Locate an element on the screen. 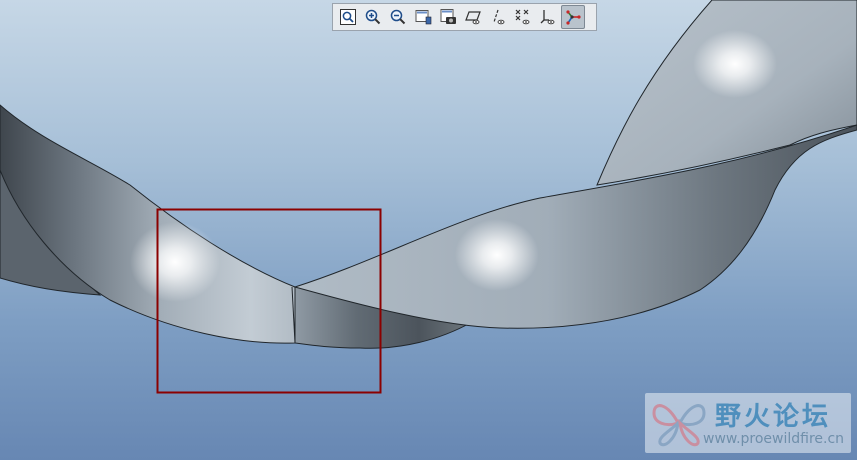 The width and height of the screenshot is (857, 460). repaint-icon is located at coordinates (423, 17).